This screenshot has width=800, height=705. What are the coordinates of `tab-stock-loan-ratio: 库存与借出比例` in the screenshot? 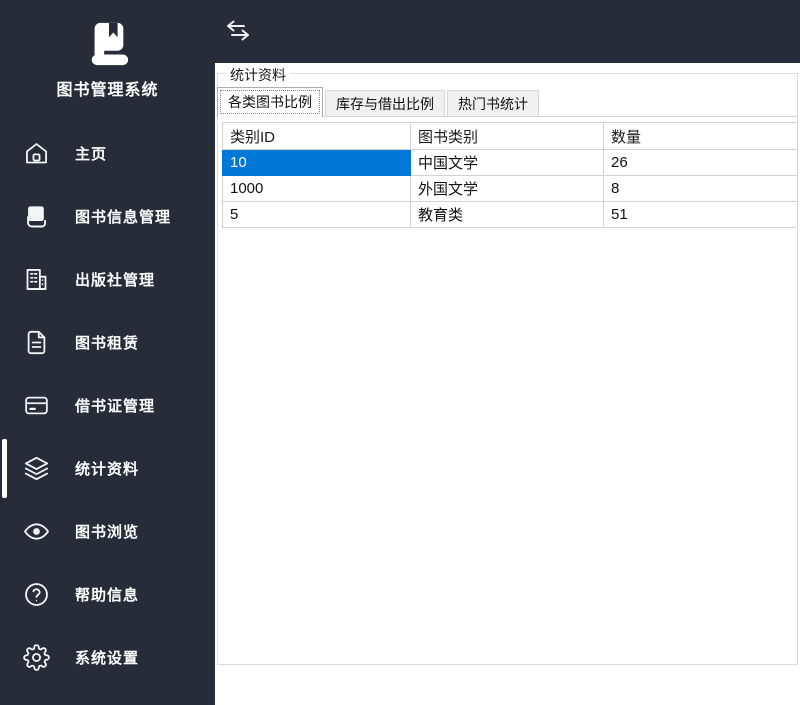 It's located at (385, 103).